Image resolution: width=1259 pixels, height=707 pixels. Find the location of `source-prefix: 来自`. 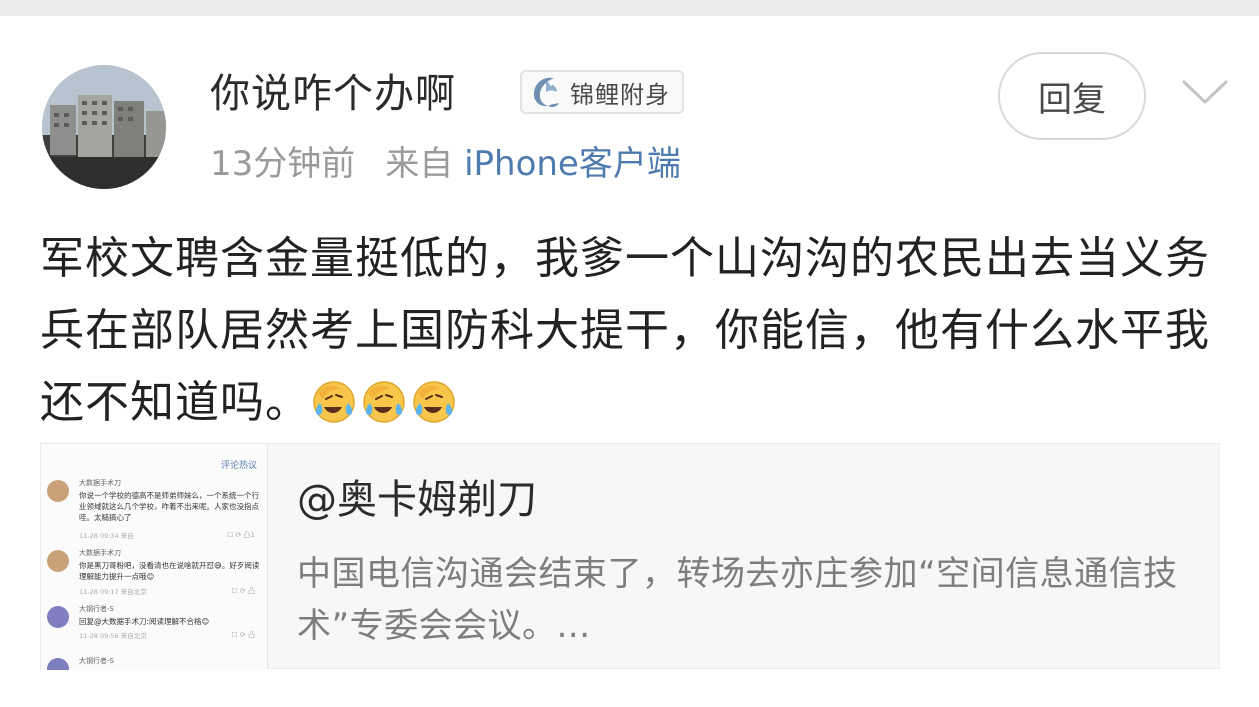

source-prefix: 来自 is located at coordinates (419, 164).